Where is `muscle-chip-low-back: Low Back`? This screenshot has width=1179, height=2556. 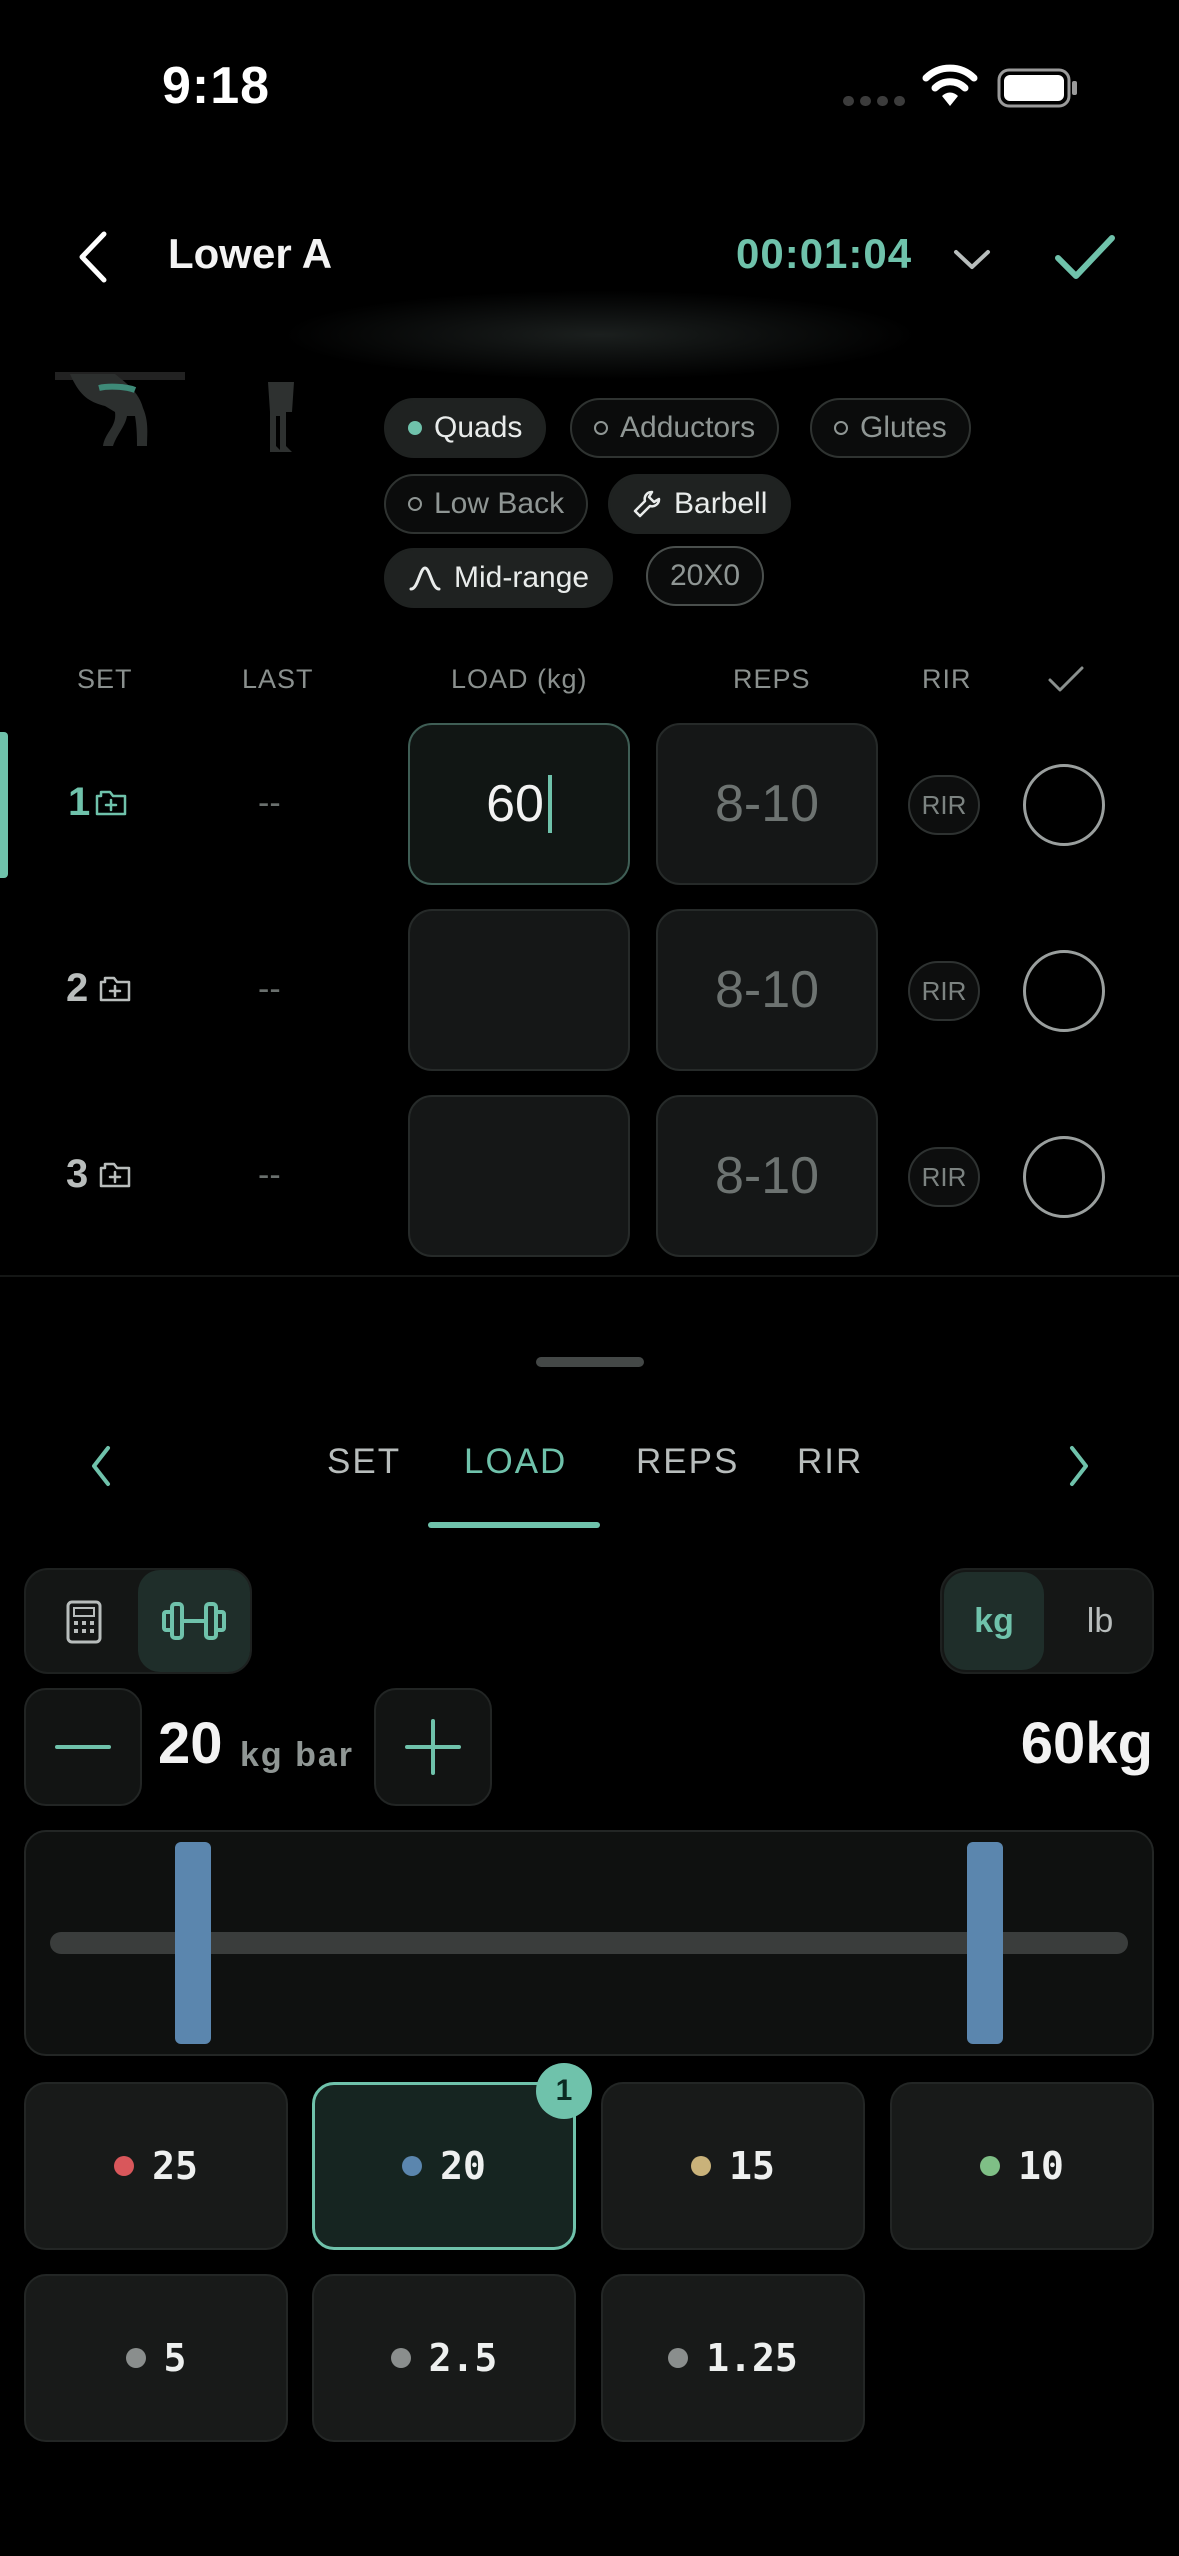
muscle-chip-low-back: Low Back is located at coordinates (486, 504).